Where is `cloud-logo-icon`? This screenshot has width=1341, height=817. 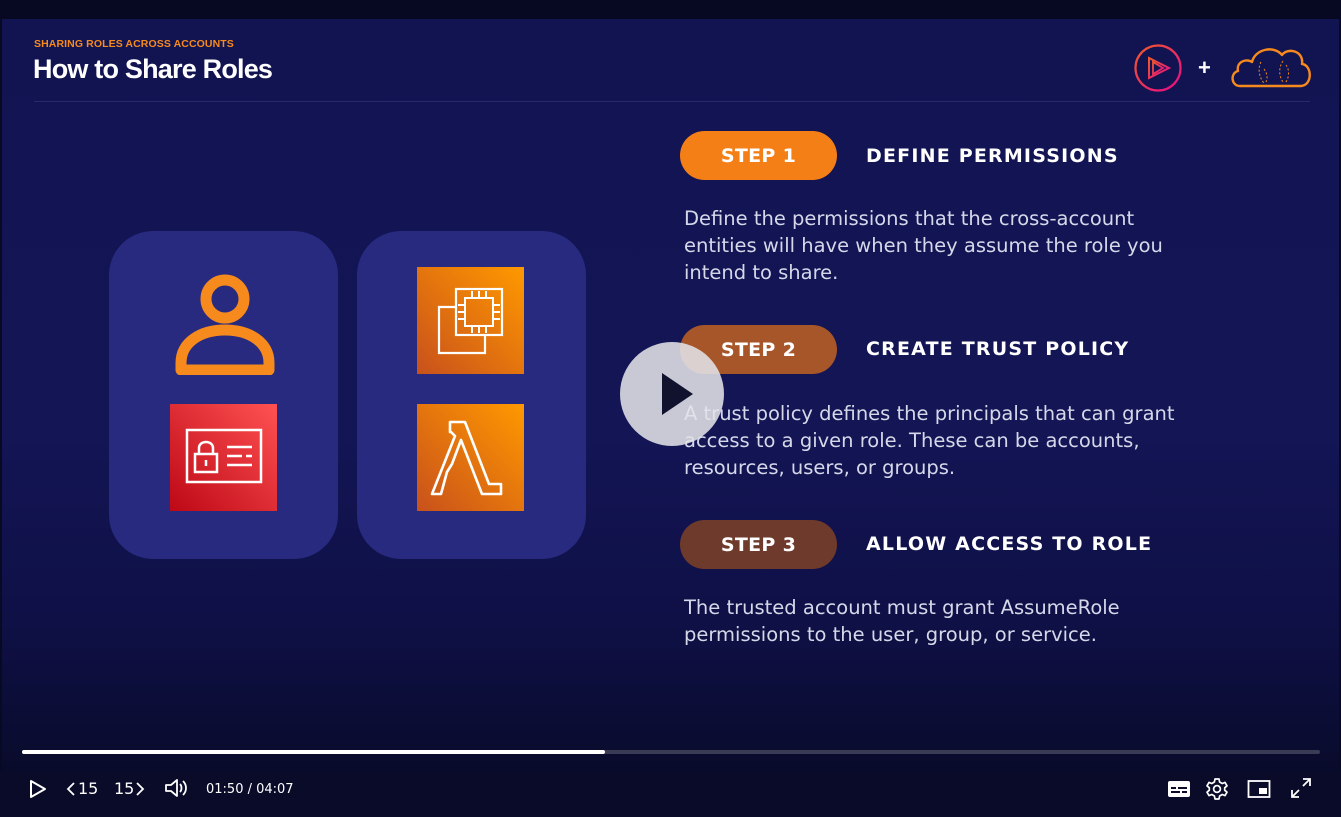 cloud-logo-icon is located at coordinates (1271, 67).